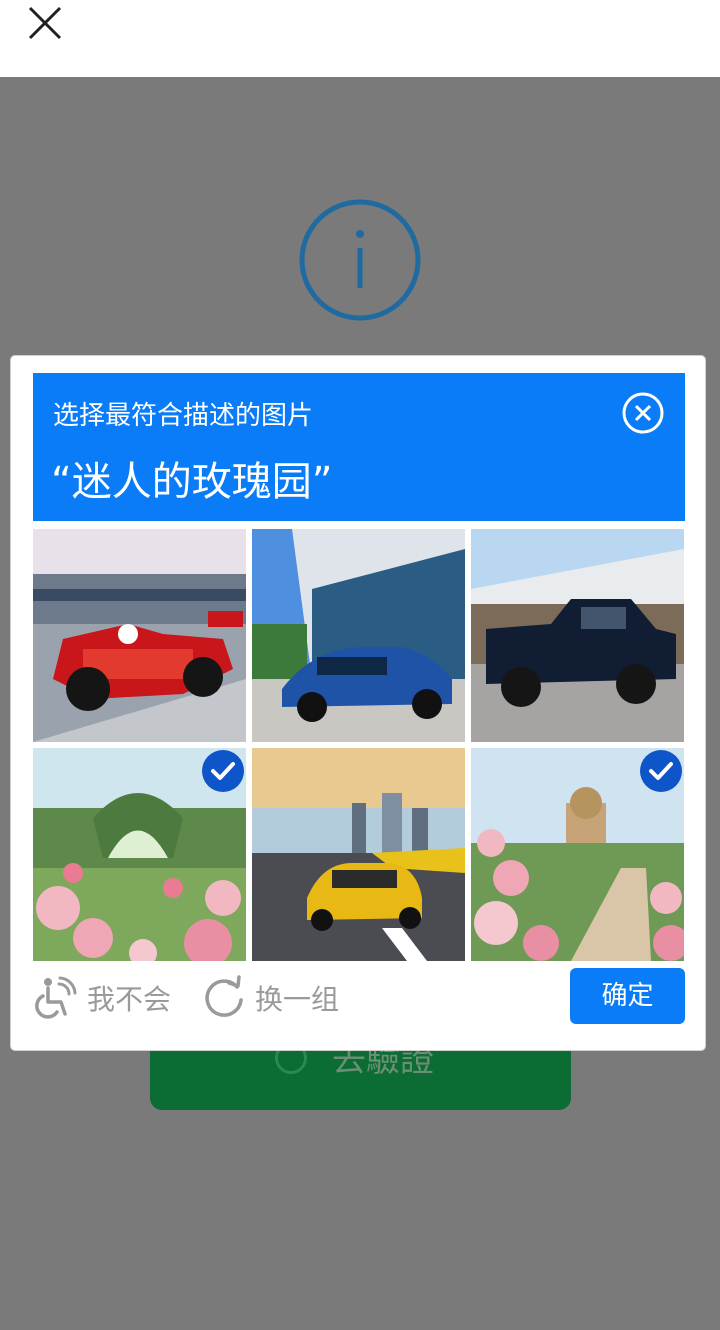  Describe the element at coordinates (360, 260) in the screenshot. I see `info-icon` at that location.